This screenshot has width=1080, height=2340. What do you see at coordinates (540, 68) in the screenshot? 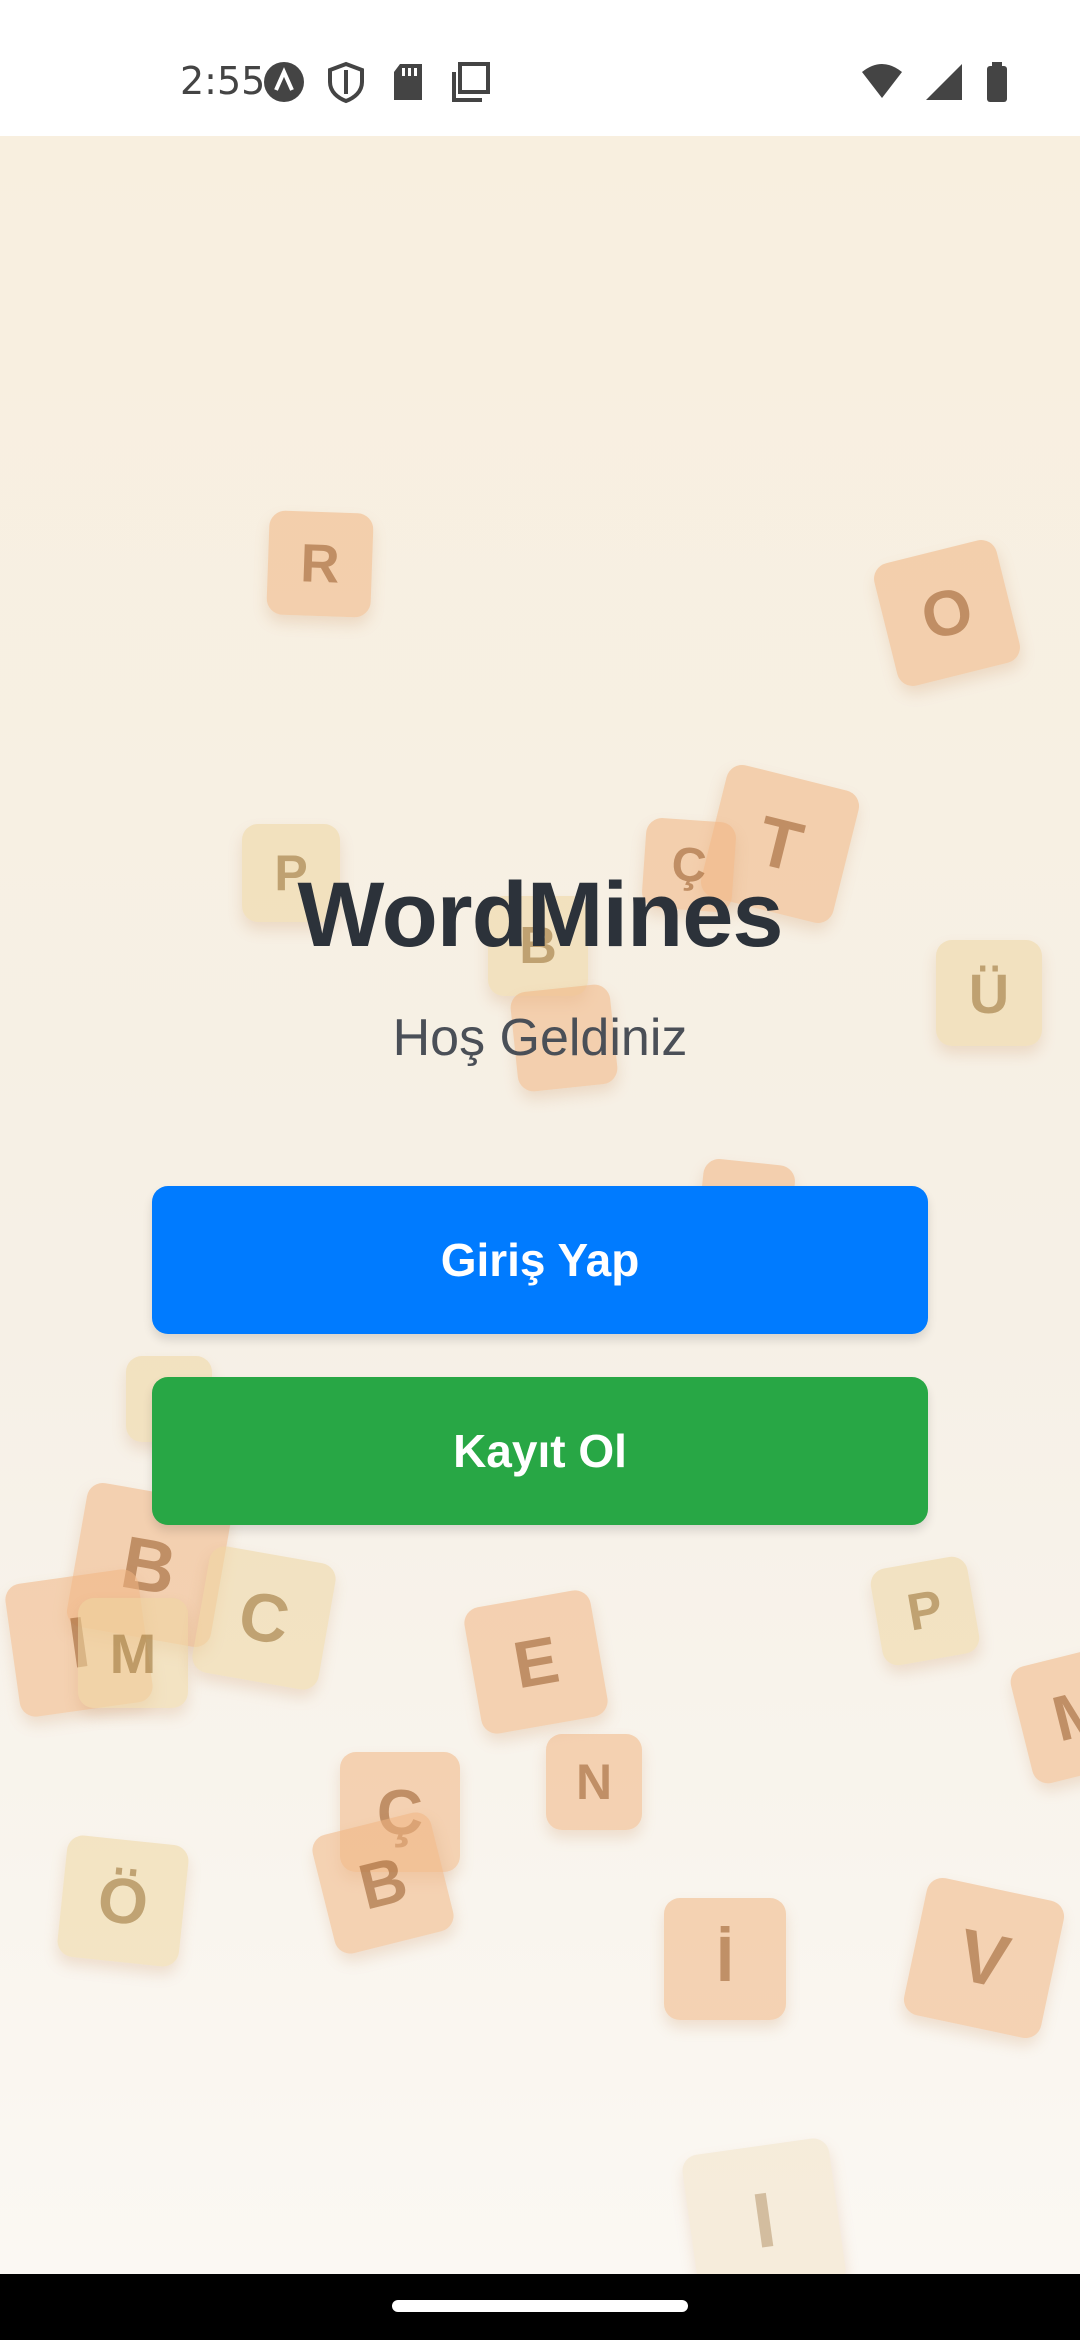
I see `status-bar: 2:55` at bounding box center [540, 68].